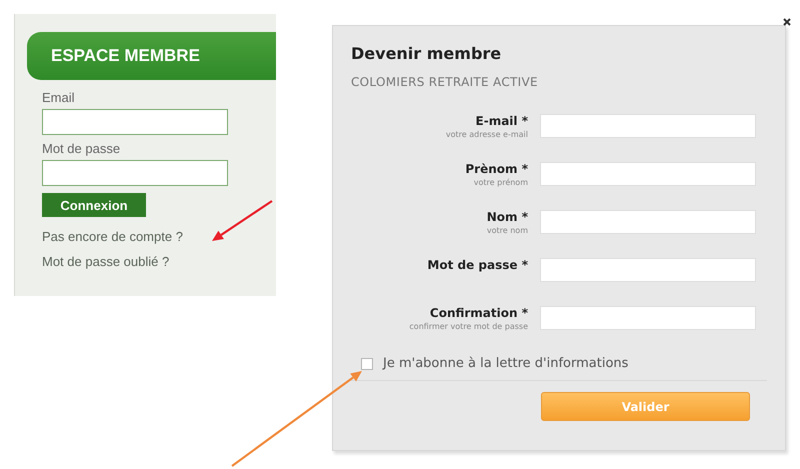 Image resolution: width=800 pixels, height=469 pixels. Describe the element at coordinates (787, 22) in the screenshot. I see `close-icon` at that location.